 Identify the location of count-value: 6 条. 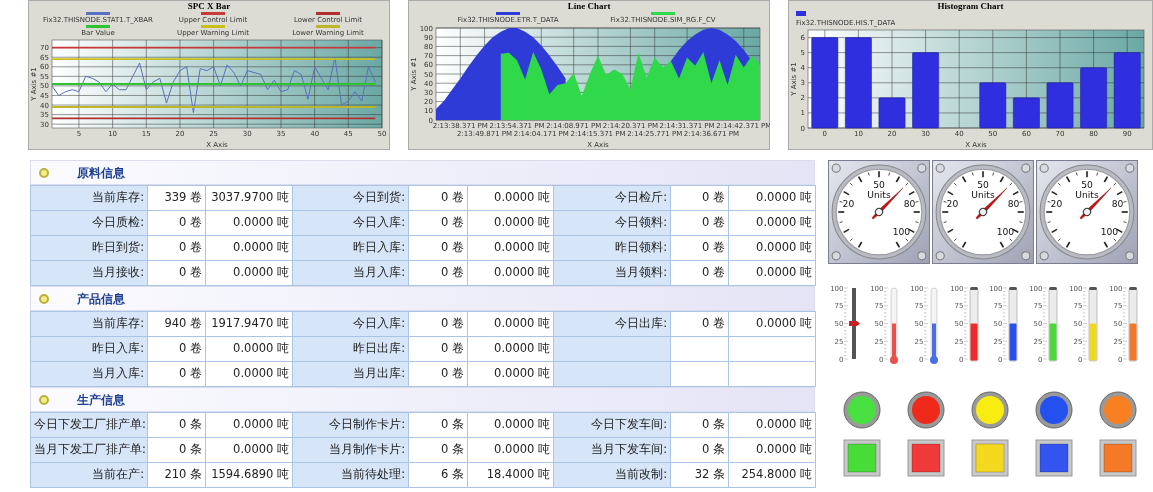
(438, 475).